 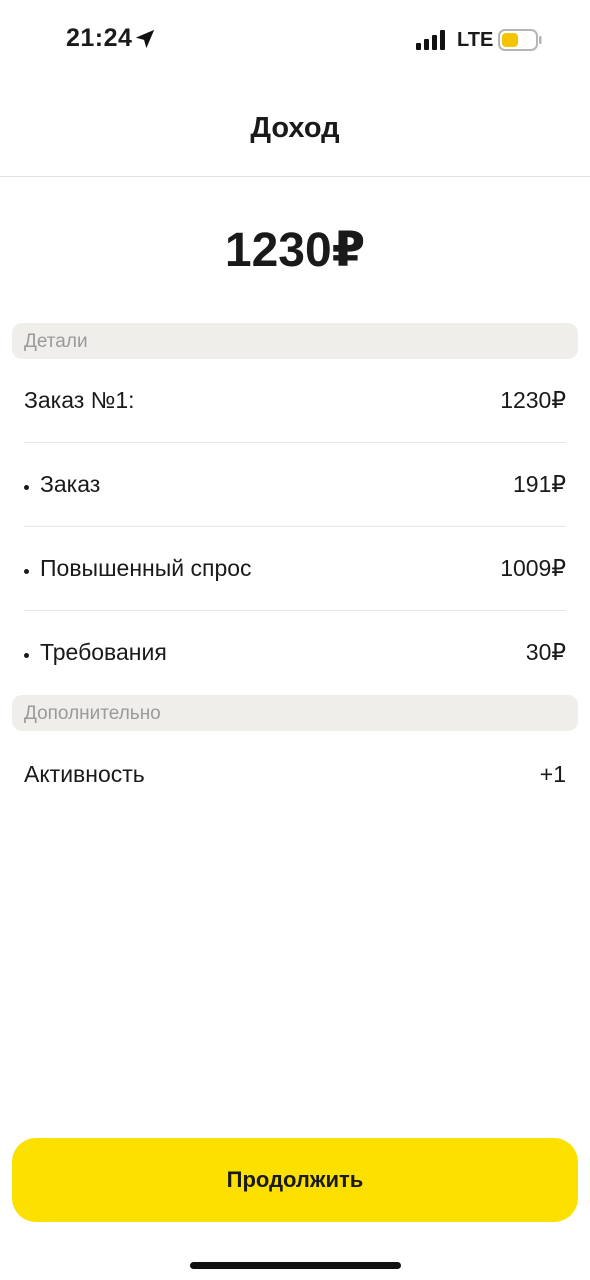 I want to click on row-label: Заказ №1:, so click(x=79, y=400).